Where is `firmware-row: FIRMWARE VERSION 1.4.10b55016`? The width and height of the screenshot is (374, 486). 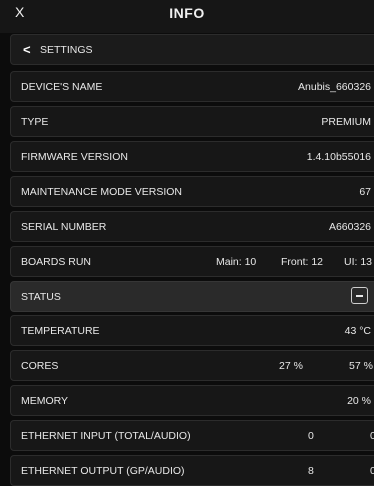 firmware-row: FIRMWARE VERSION 1.4.10b55016 is located at coordinates (192, 156).